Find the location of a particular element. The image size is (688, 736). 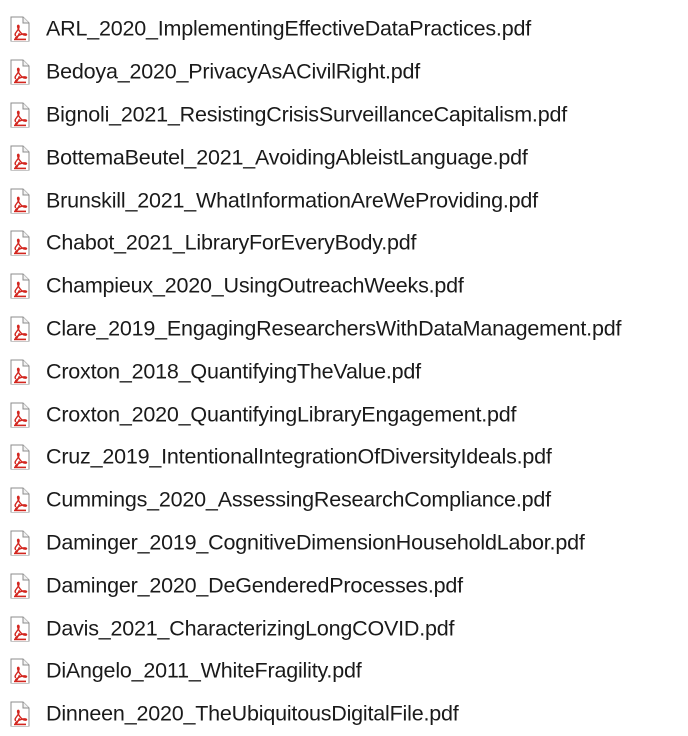

file-row: Davis_2021_CharacterizingLongCOVID.pdf is located at coordinates (344, 628).